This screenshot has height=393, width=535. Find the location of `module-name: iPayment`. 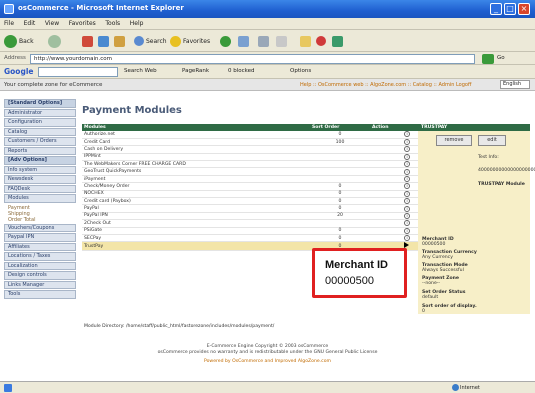

module-name: iPayment is located at coordinates (196, 179).